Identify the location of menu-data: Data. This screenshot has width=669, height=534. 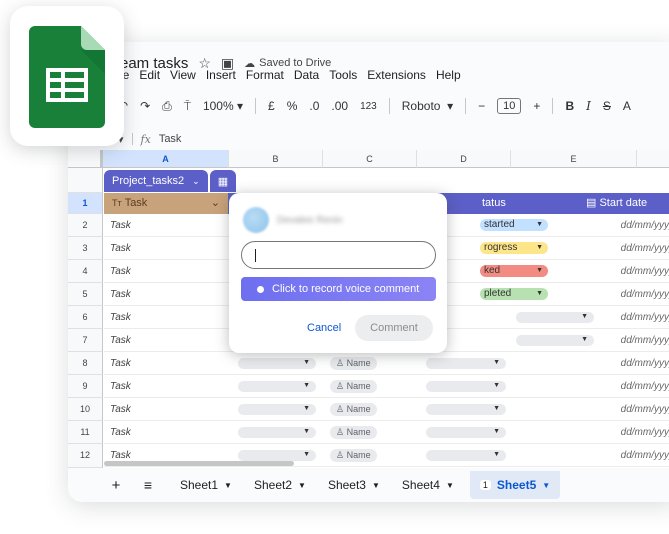
(306, 76).